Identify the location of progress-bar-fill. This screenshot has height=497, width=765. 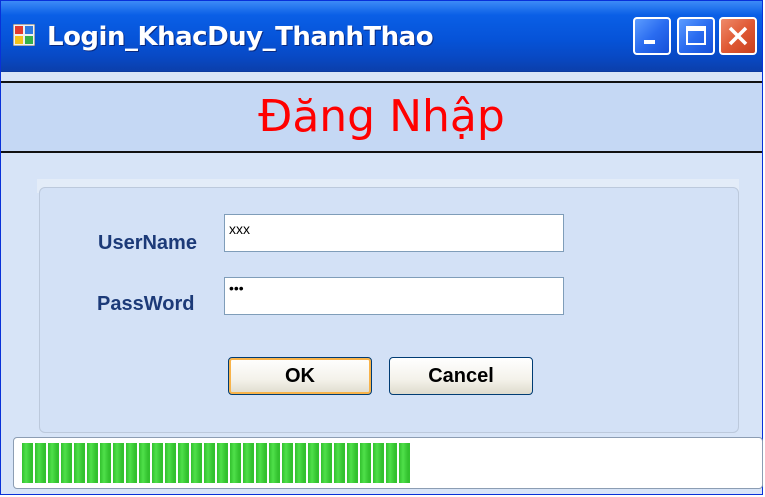
(216, 463).